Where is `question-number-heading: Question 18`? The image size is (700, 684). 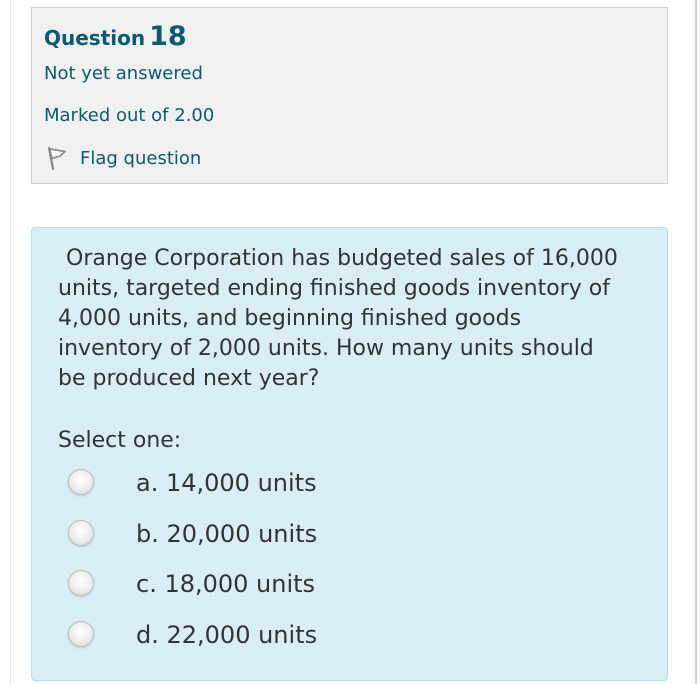
question-number-heading: Question 18 is located at coordinates (115, 36).